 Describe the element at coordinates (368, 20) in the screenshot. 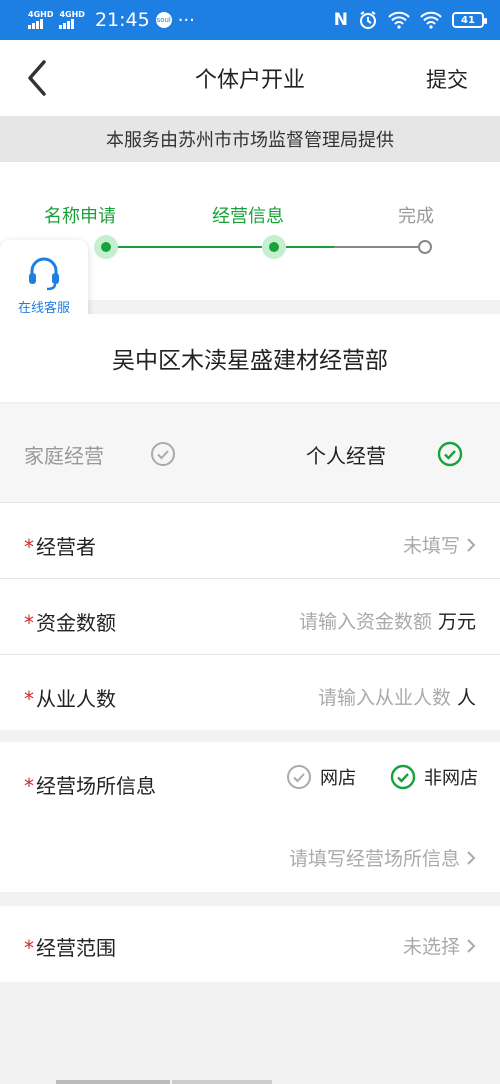

I see `alarm-icon` at that location.